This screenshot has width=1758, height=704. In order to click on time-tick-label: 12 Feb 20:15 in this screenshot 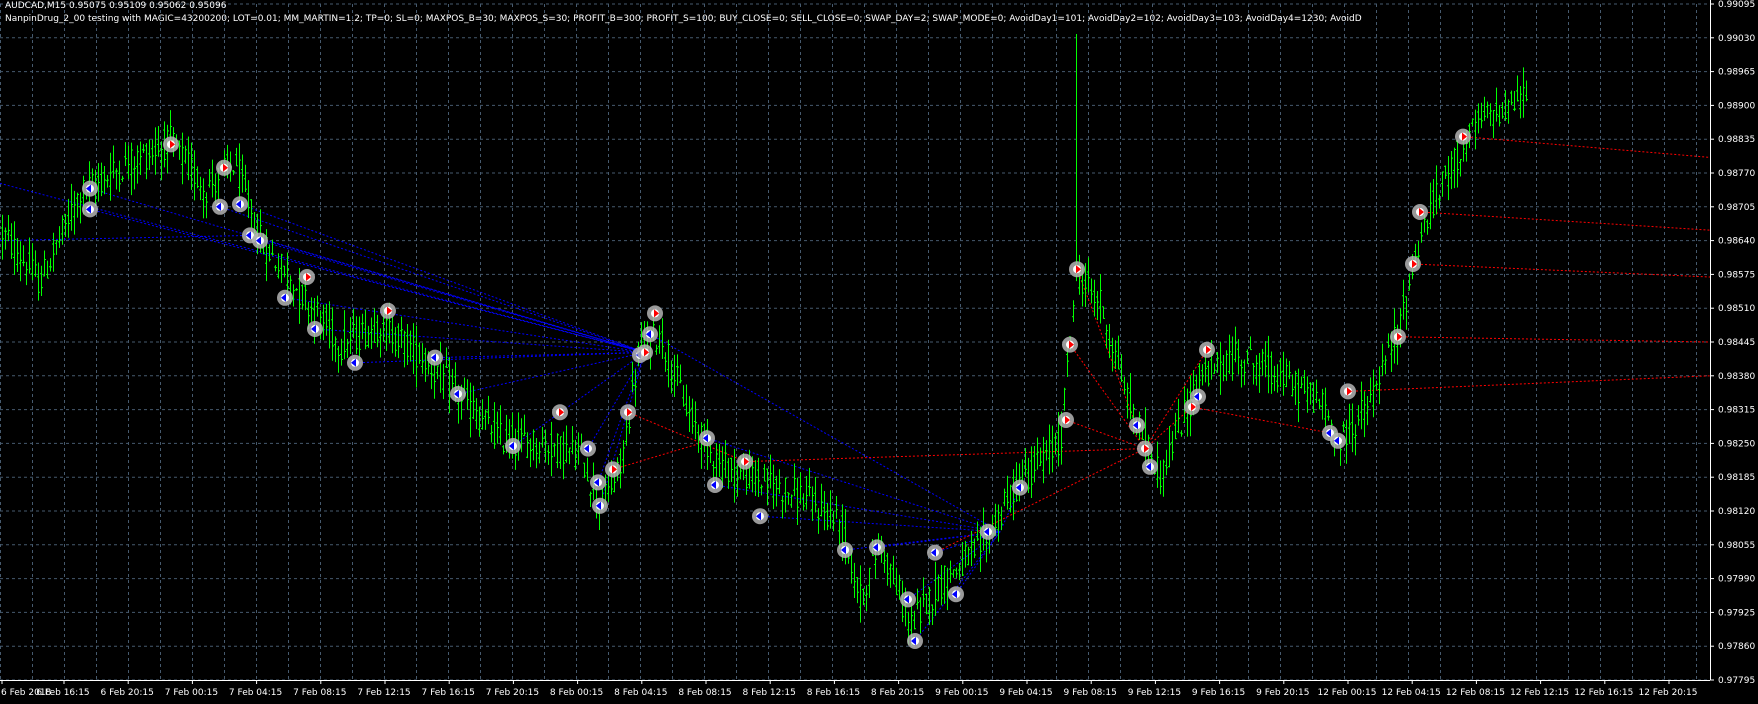, I will do `click(1667, 693)`.